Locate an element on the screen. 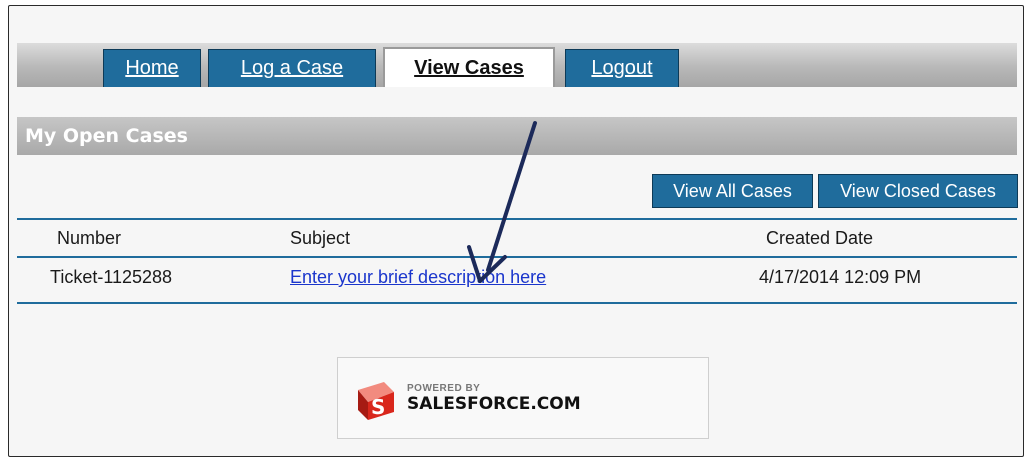 The image size is (1029, 462). section-header: My Open Cases is located at coordinates (517, 136).